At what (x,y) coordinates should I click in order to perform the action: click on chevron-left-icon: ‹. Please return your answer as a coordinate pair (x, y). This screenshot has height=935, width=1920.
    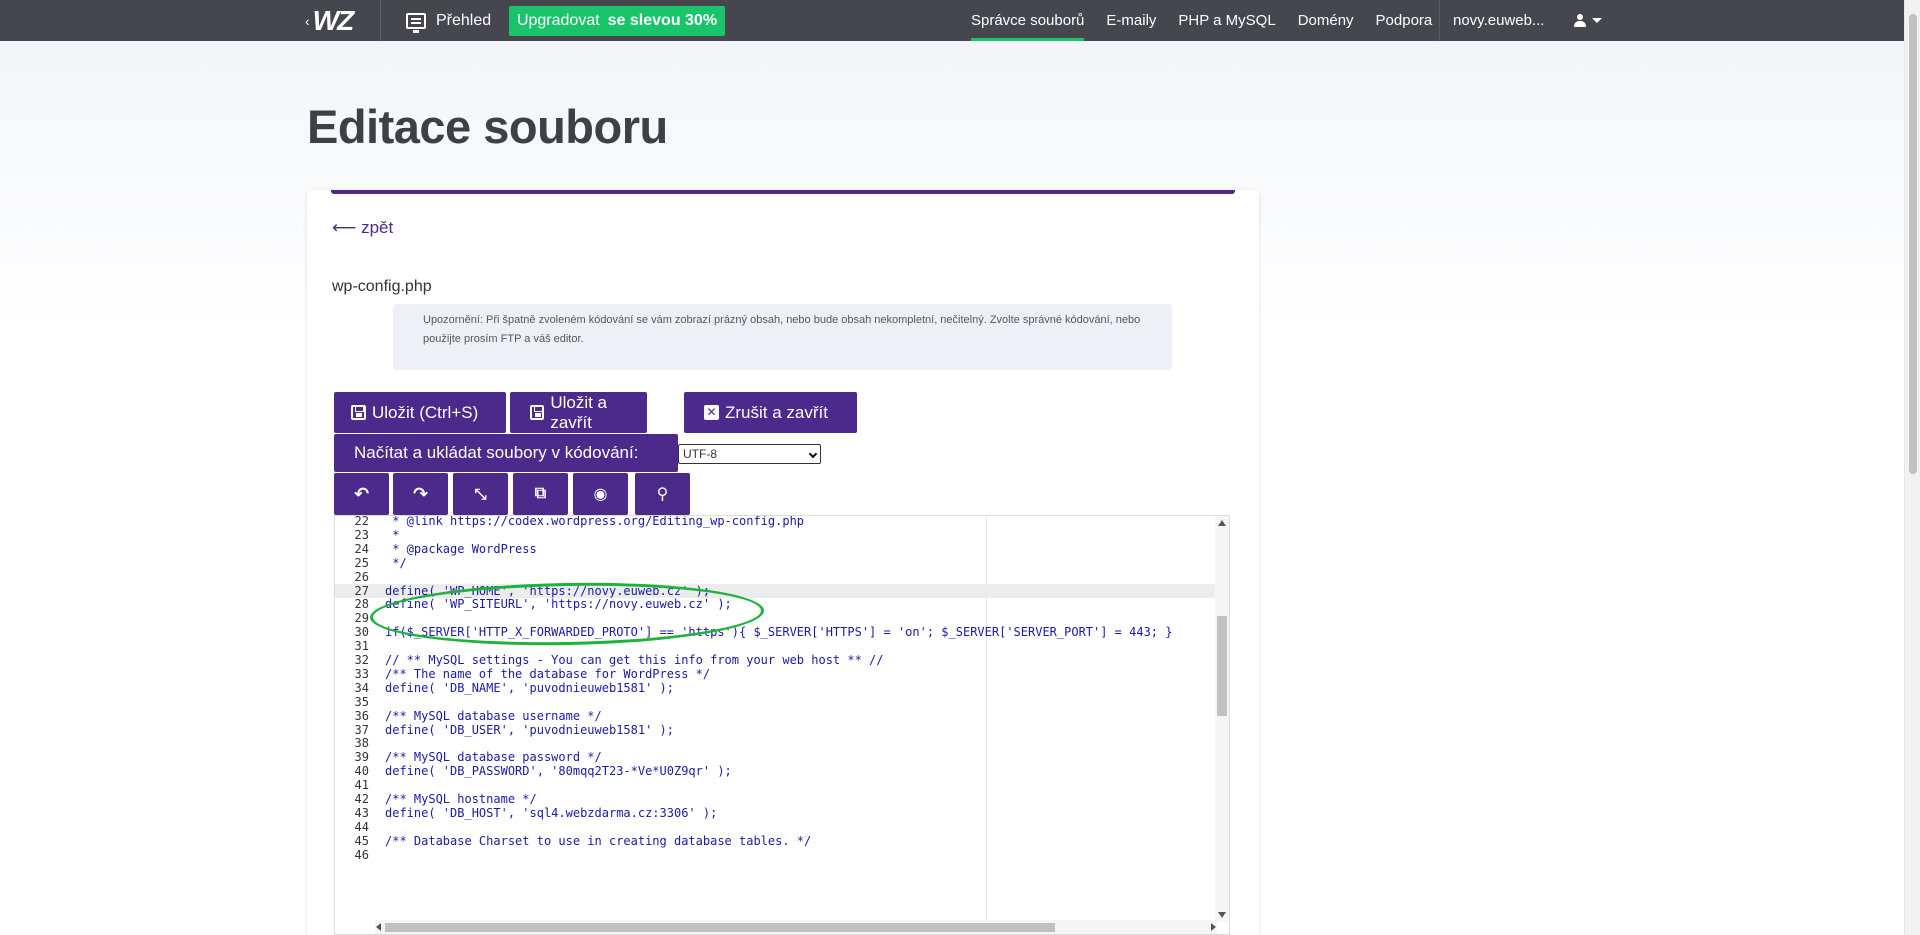
    Looking at the image, I should click on (307, 20).